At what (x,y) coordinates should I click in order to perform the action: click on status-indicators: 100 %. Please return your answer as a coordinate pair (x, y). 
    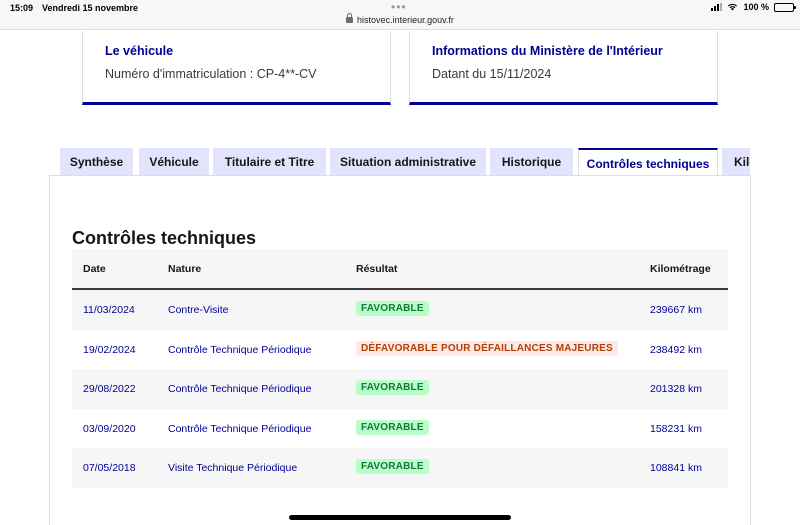
    Looking at the image, I should click on (753, 7).